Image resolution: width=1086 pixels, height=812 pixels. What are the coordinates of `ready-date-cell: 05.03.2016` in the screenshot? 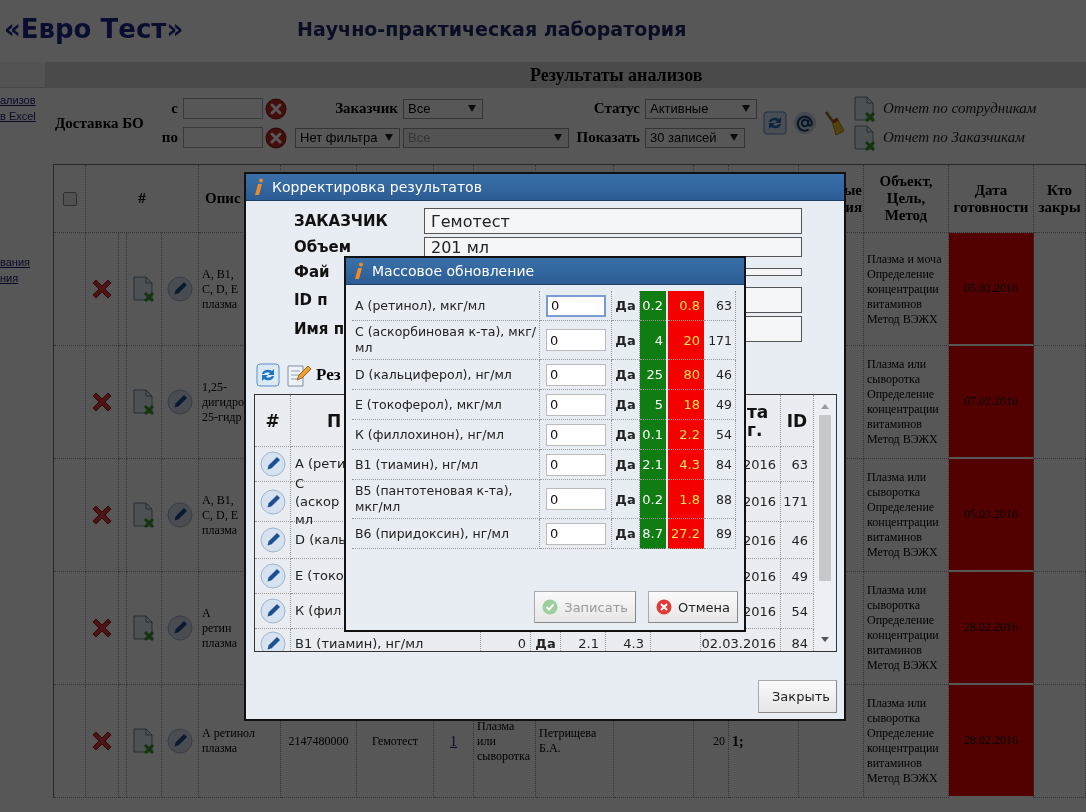 It's located at (991, 515).